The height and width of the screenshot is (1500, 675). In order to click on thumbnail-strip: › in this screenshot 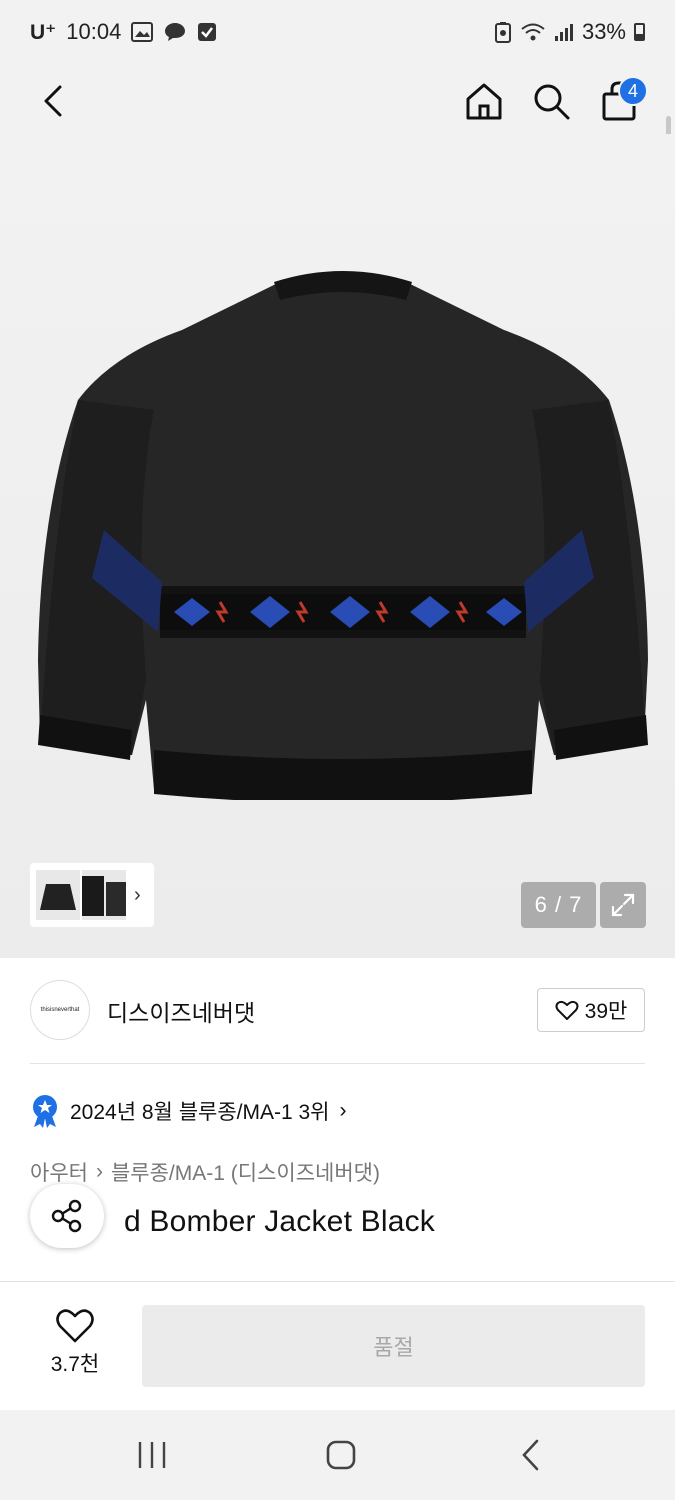, I will do `click(92, 895)`.